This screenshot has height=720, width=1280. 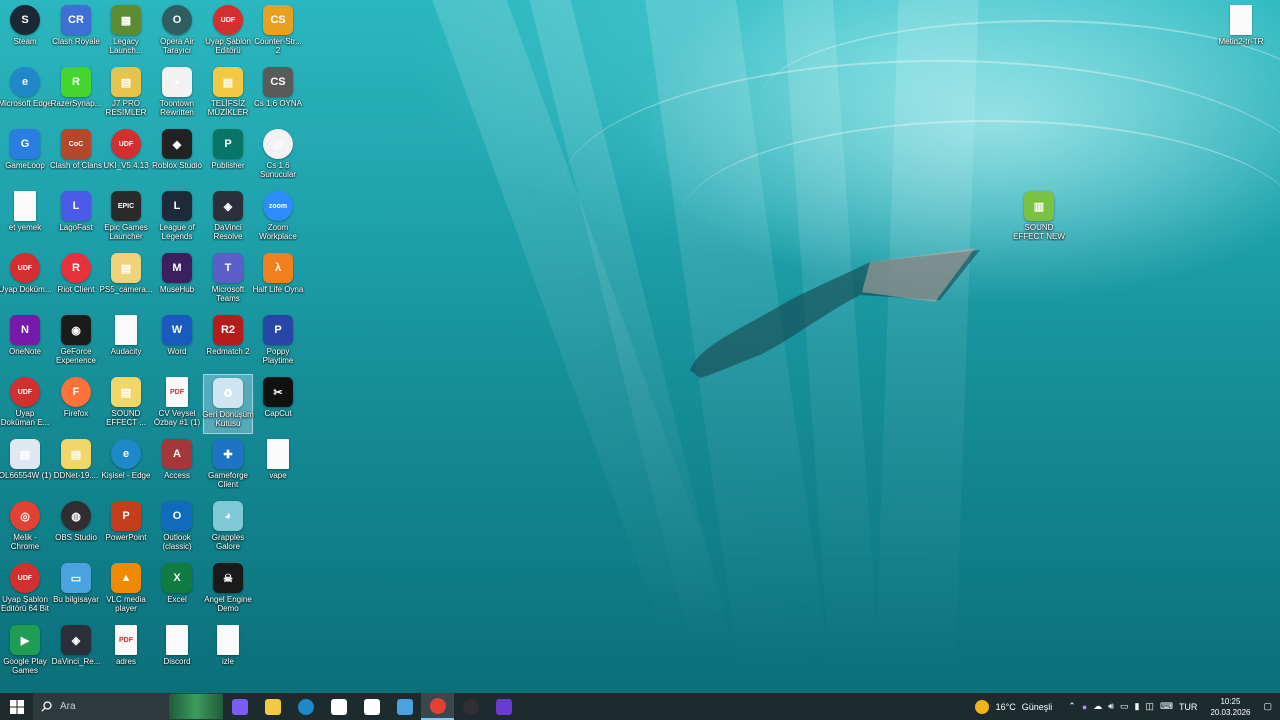 What do you see at coordinates (126, 94) in the screenshot?
I see `desktop-icon-folder: ▤ J7 PRO RESİMLER` at bounding box center [126, 94].